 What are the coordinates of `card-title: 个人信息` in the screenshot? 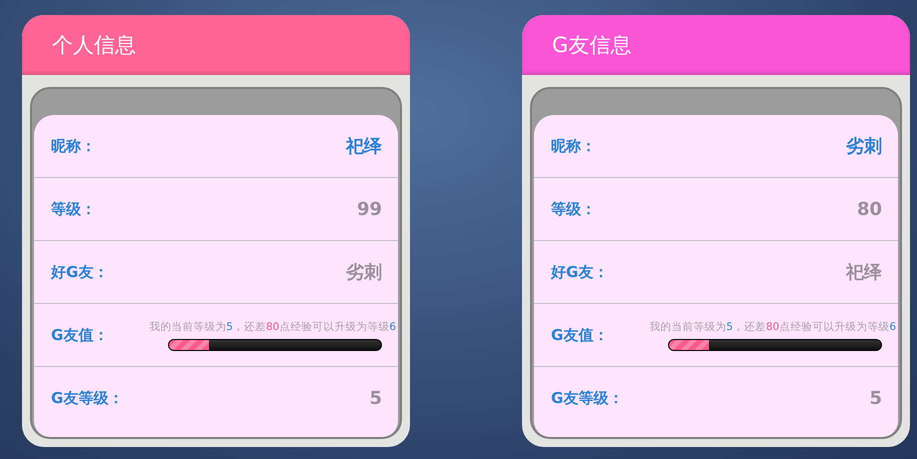 It's located at (94, 45).